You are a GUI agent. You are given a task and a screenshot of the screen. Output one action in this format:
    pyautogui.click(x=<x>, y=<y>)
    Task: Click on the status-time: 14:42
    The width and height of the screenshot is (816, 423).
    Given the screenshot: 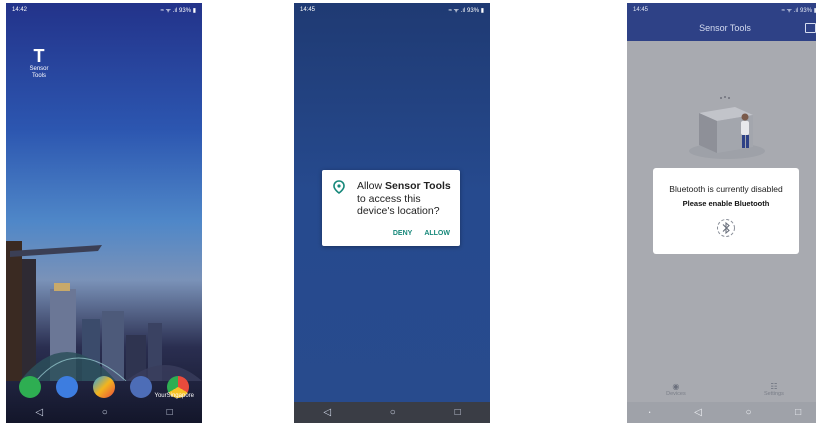 What is the action you would take?
    pyautogui.click(x=20, y=10)
    